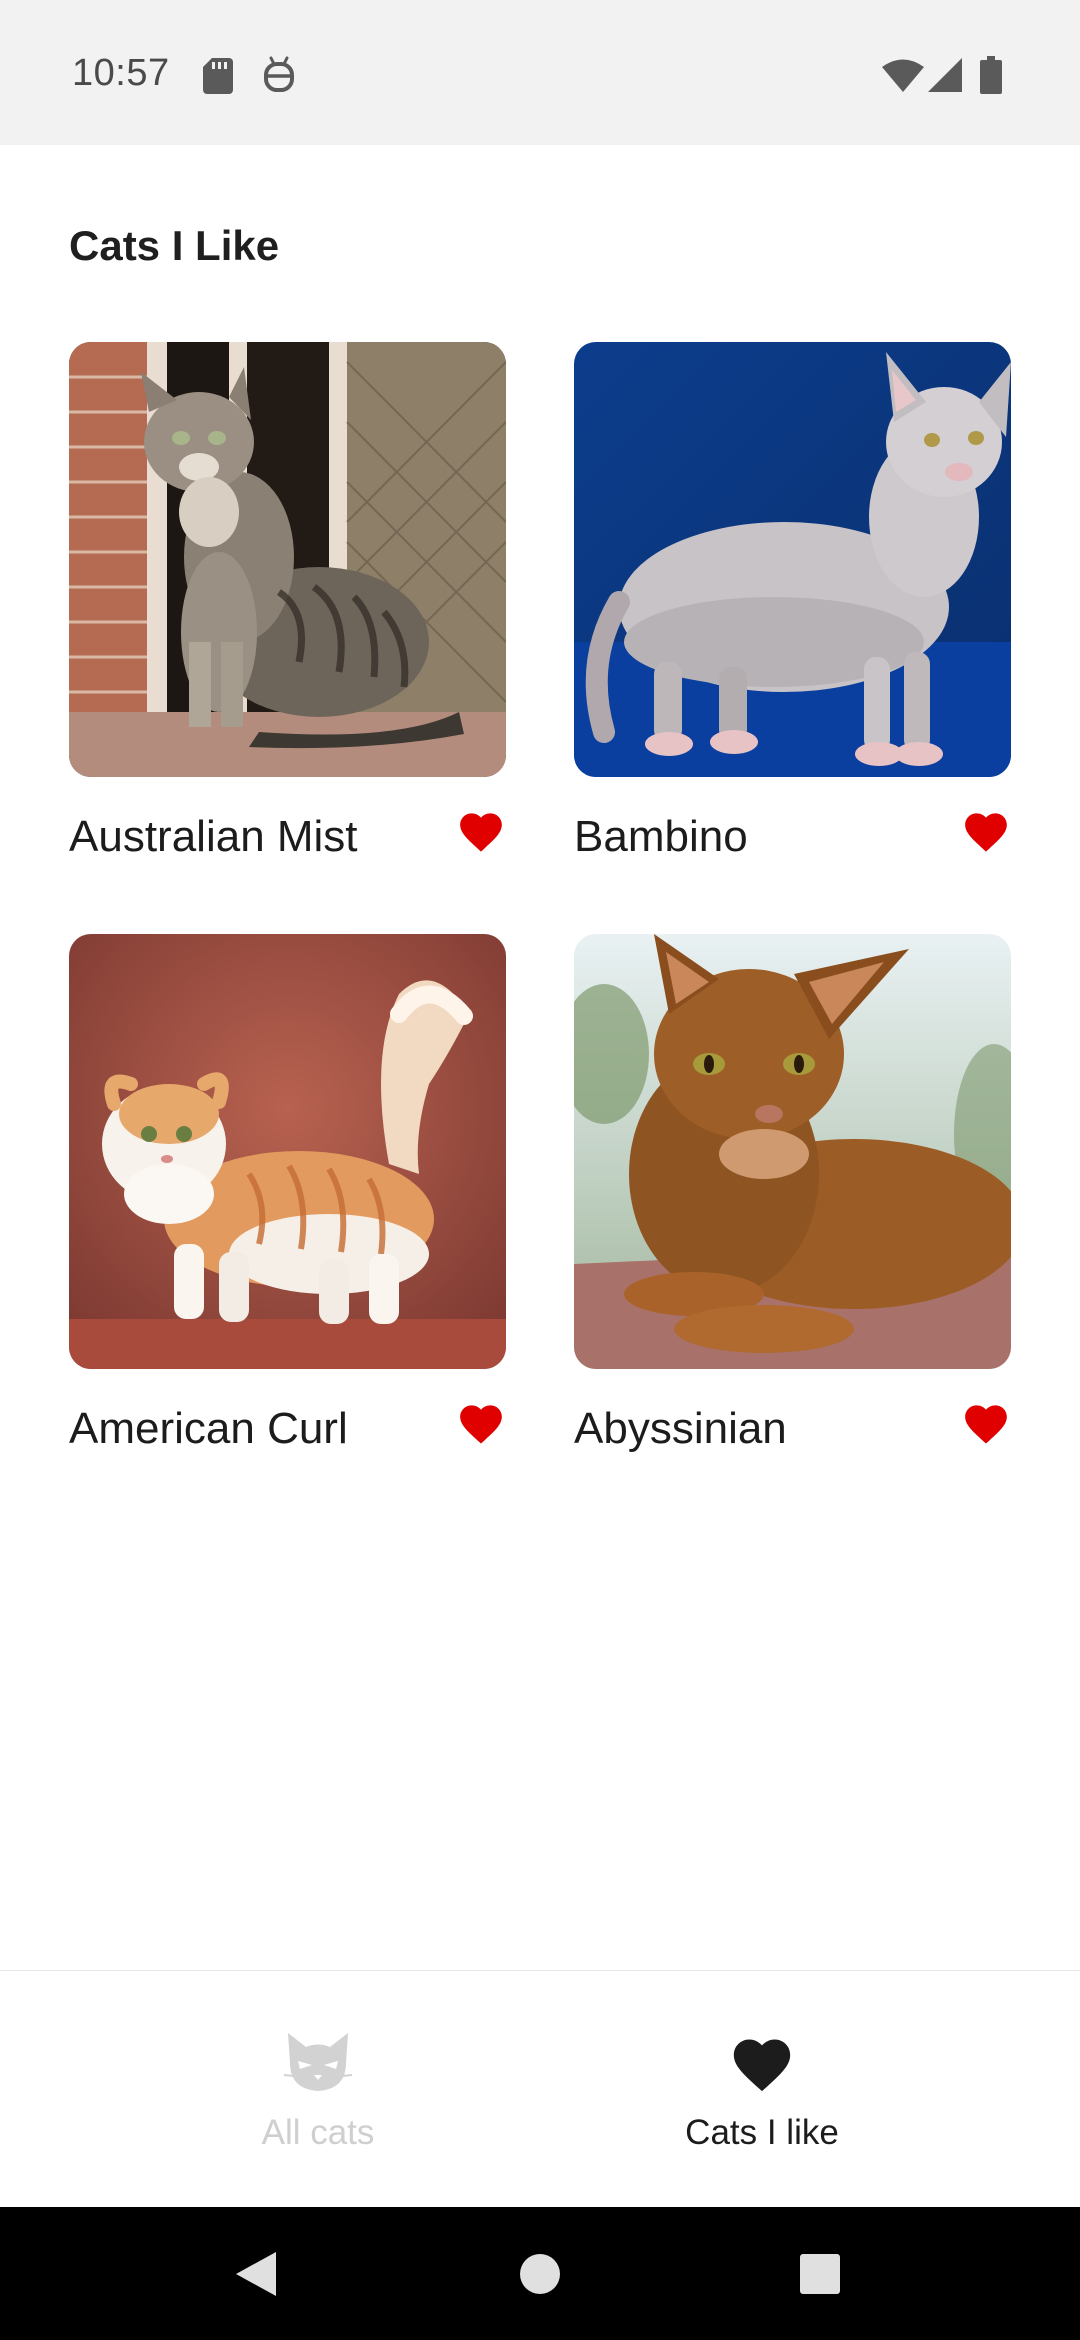 The image size is (1080, 2340). What do you see at coordinates (318, 2064) in the screenshot?
I see `cat-face-icon` at bounding box center [318, 2064].